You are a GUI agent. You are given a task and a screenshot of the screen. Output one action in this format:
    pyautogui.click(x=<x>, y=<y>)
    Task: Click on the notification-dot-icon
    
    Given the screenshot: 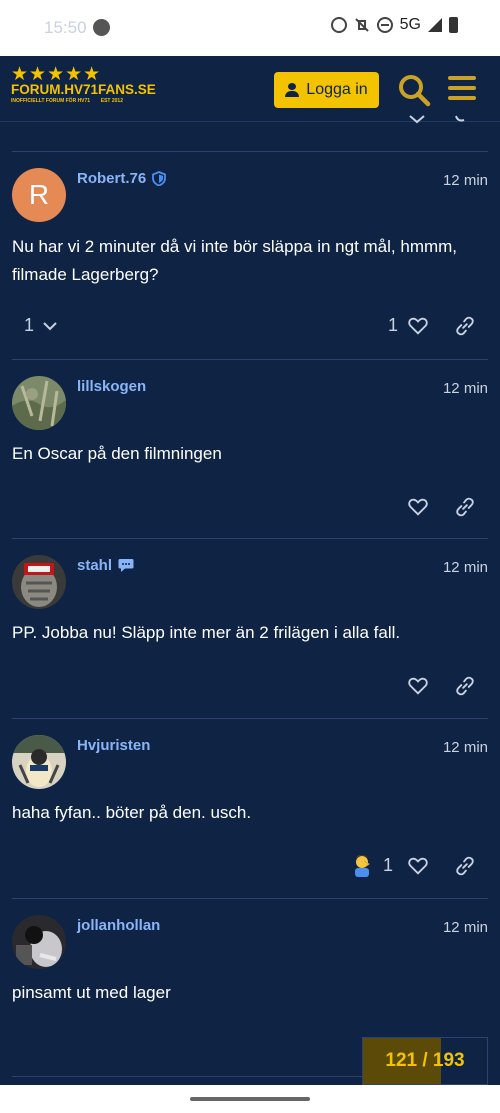 What is the action you would take?
    pyautogui.click(x=101, y=27)
    